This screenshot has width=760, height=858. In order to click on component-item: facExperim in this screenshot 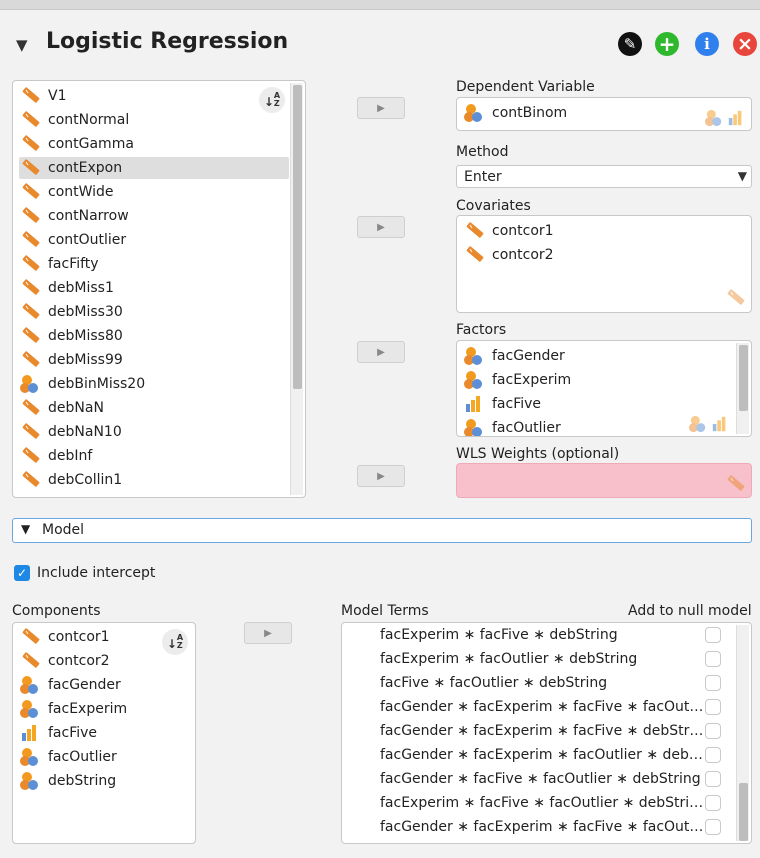, I will do `click(73, 709)`.